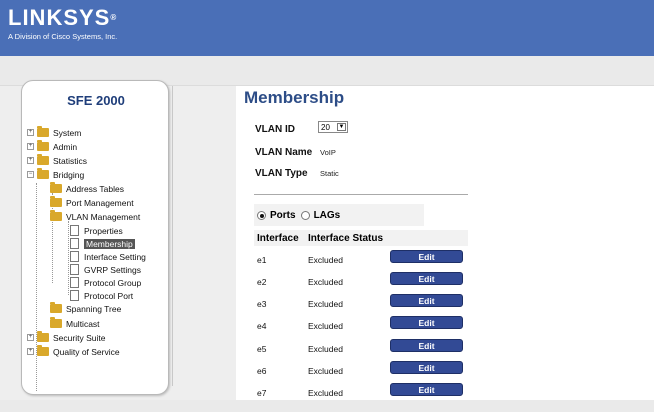 The height and width of the screenshot is (412, 654). What do you see at coordinates (102, 243) in the screenshot?
I see `nav-membership: Membership` at bounding box center [102, 243].